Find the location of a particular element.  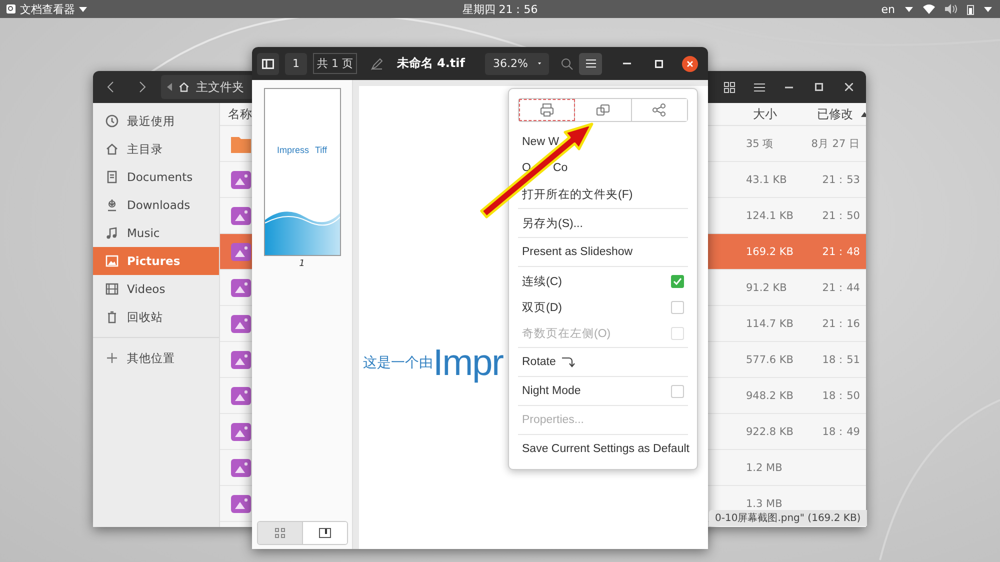

grid-icon is located at coordinates (279, 533).